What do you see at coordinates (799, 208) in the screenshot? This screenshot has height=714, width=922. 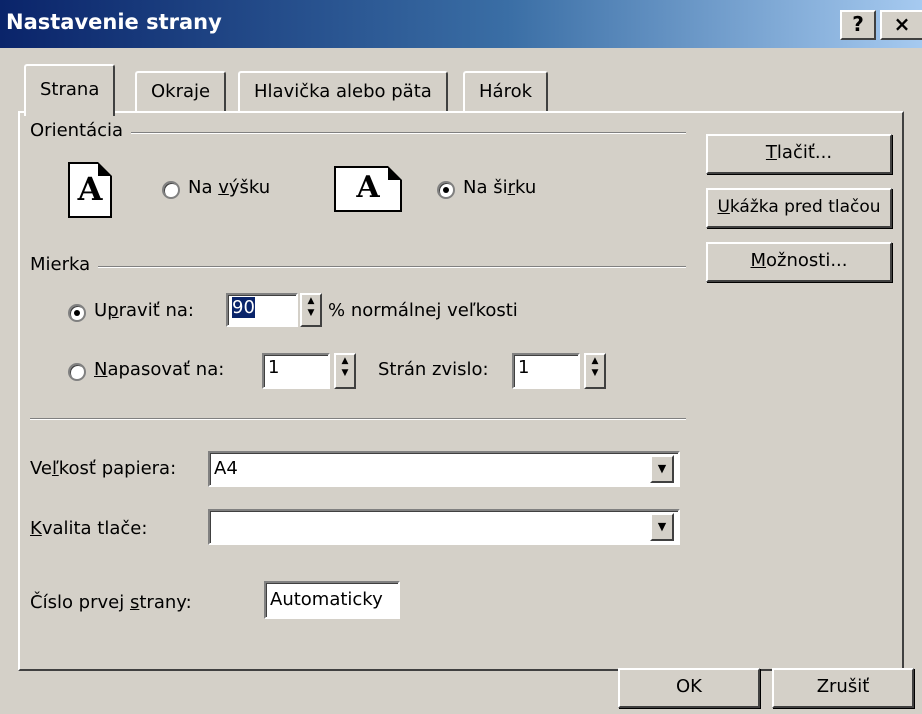 I see `print-preview-button: Ukážka pred tlačou` at bounding box center [799, 208].